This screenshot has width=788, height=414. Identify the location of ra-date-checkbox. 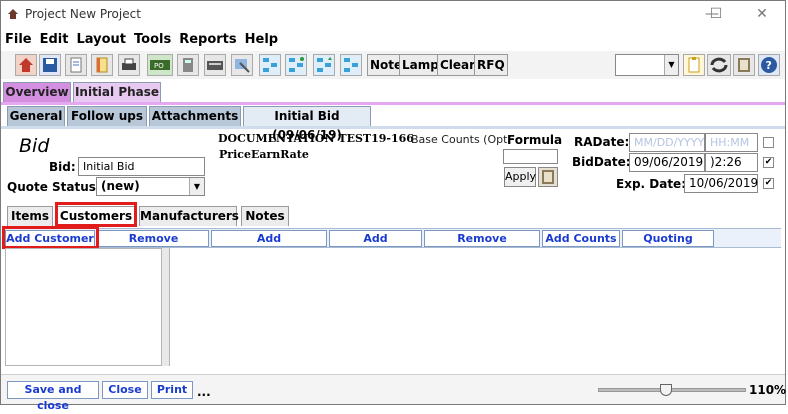
(768, 142).